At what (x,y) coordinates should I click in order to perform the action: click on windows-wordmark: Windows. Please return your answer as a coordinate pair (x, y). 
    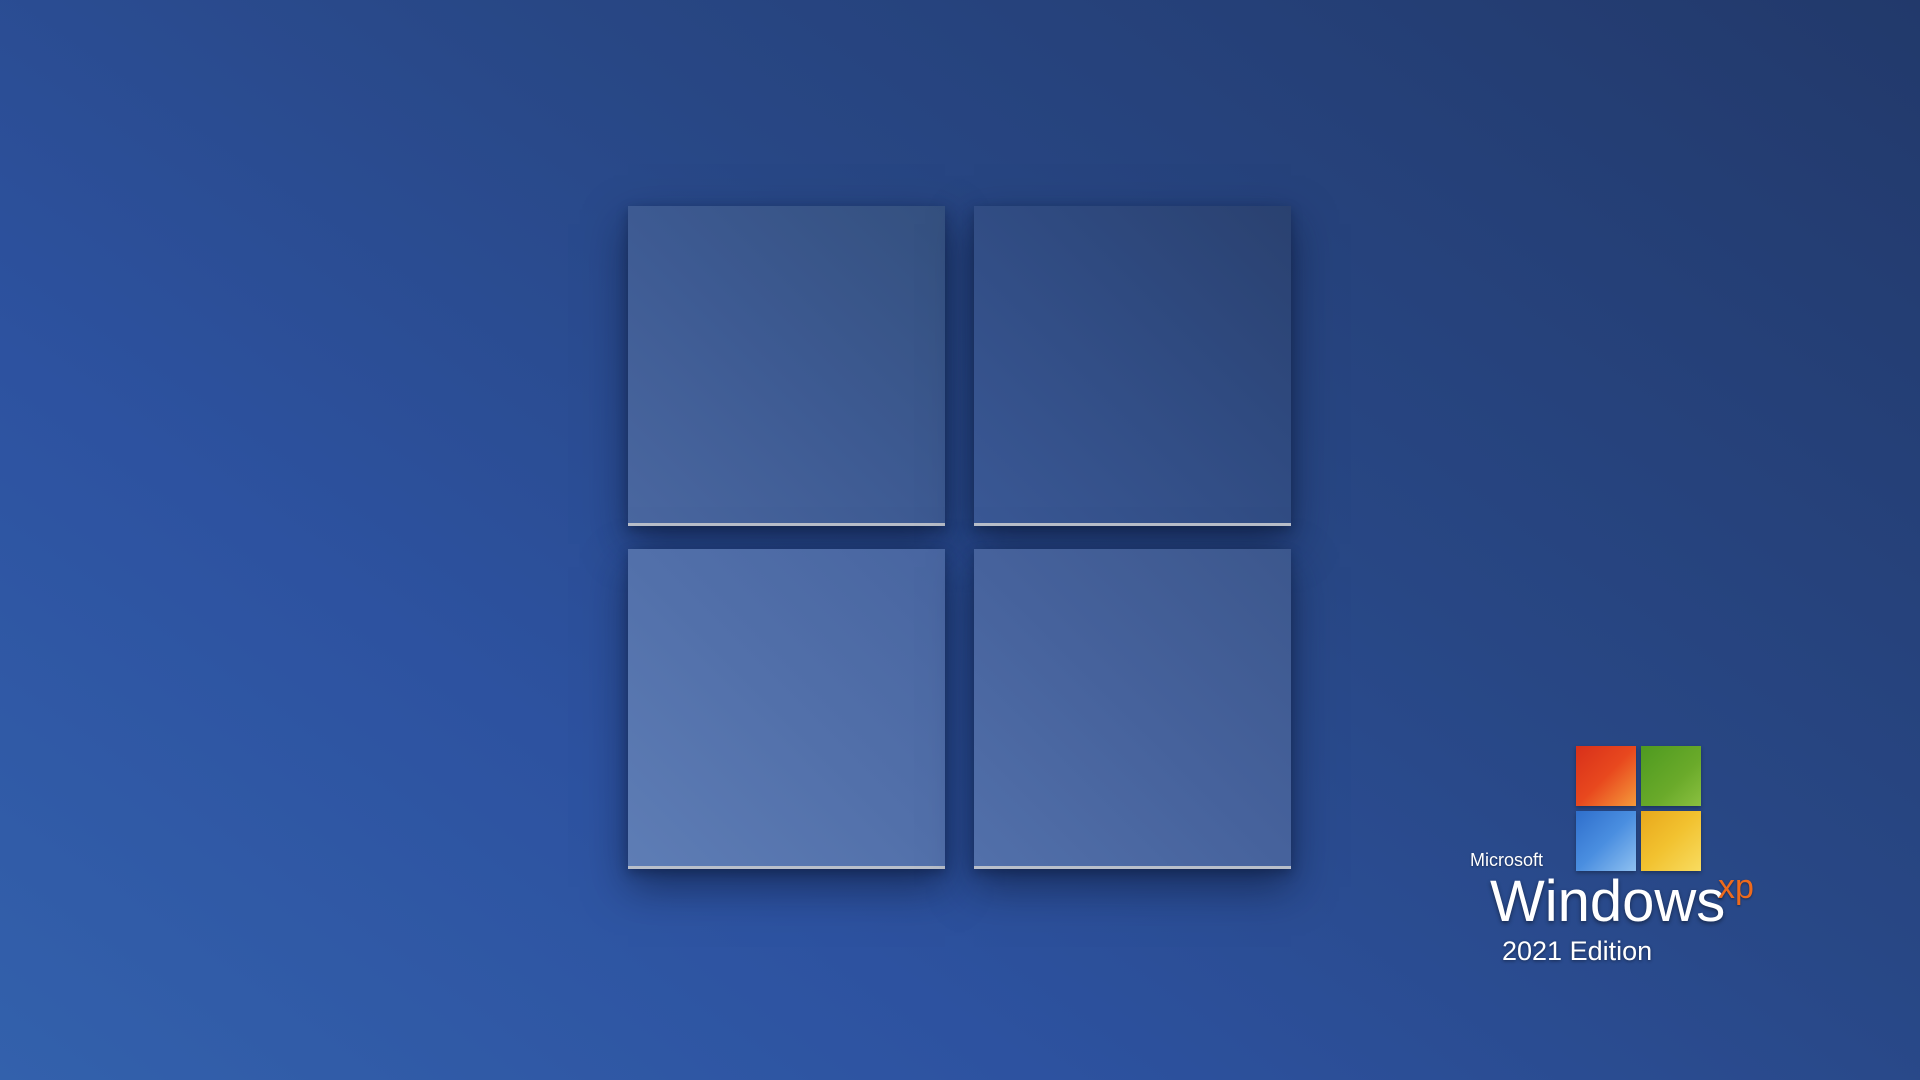
    Looking at the image, I should click on (1608, 901).